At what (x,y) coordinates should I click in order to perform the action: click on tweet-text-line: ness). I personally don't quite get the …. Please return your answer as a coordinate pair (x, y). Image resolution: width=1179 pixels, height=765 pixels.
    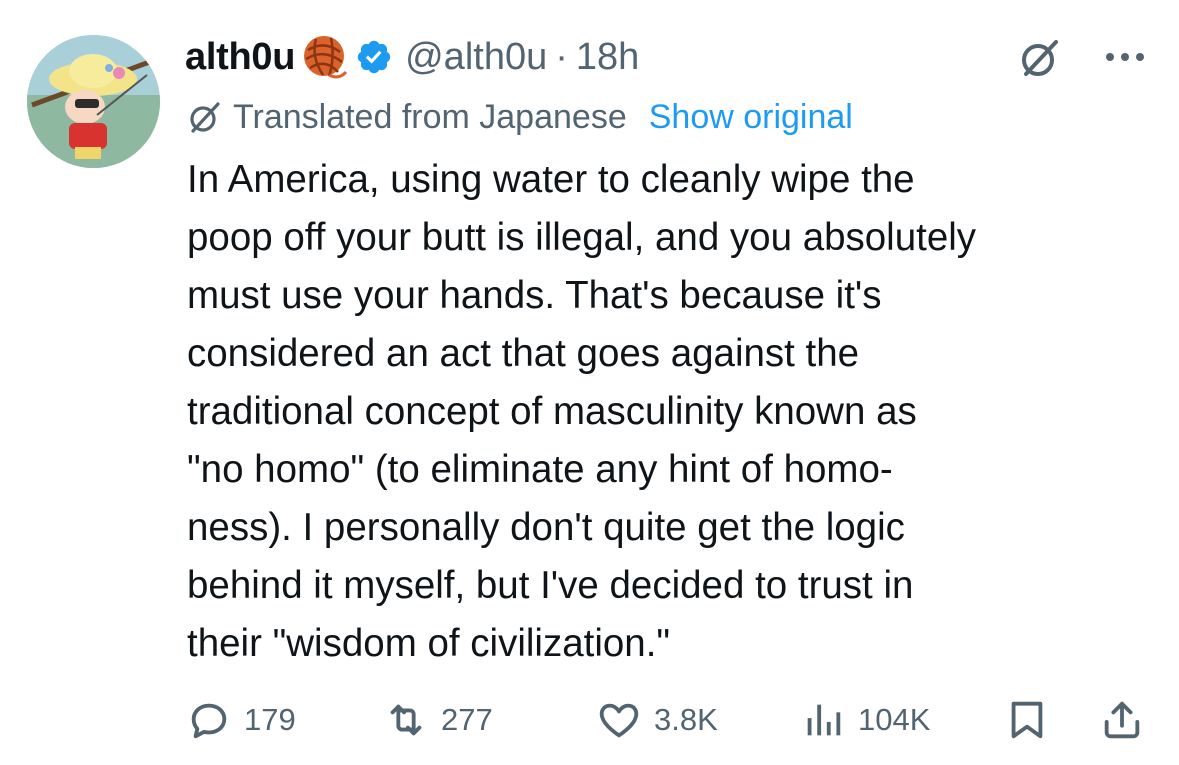
    Looking at the image, I should click on (546, 527).